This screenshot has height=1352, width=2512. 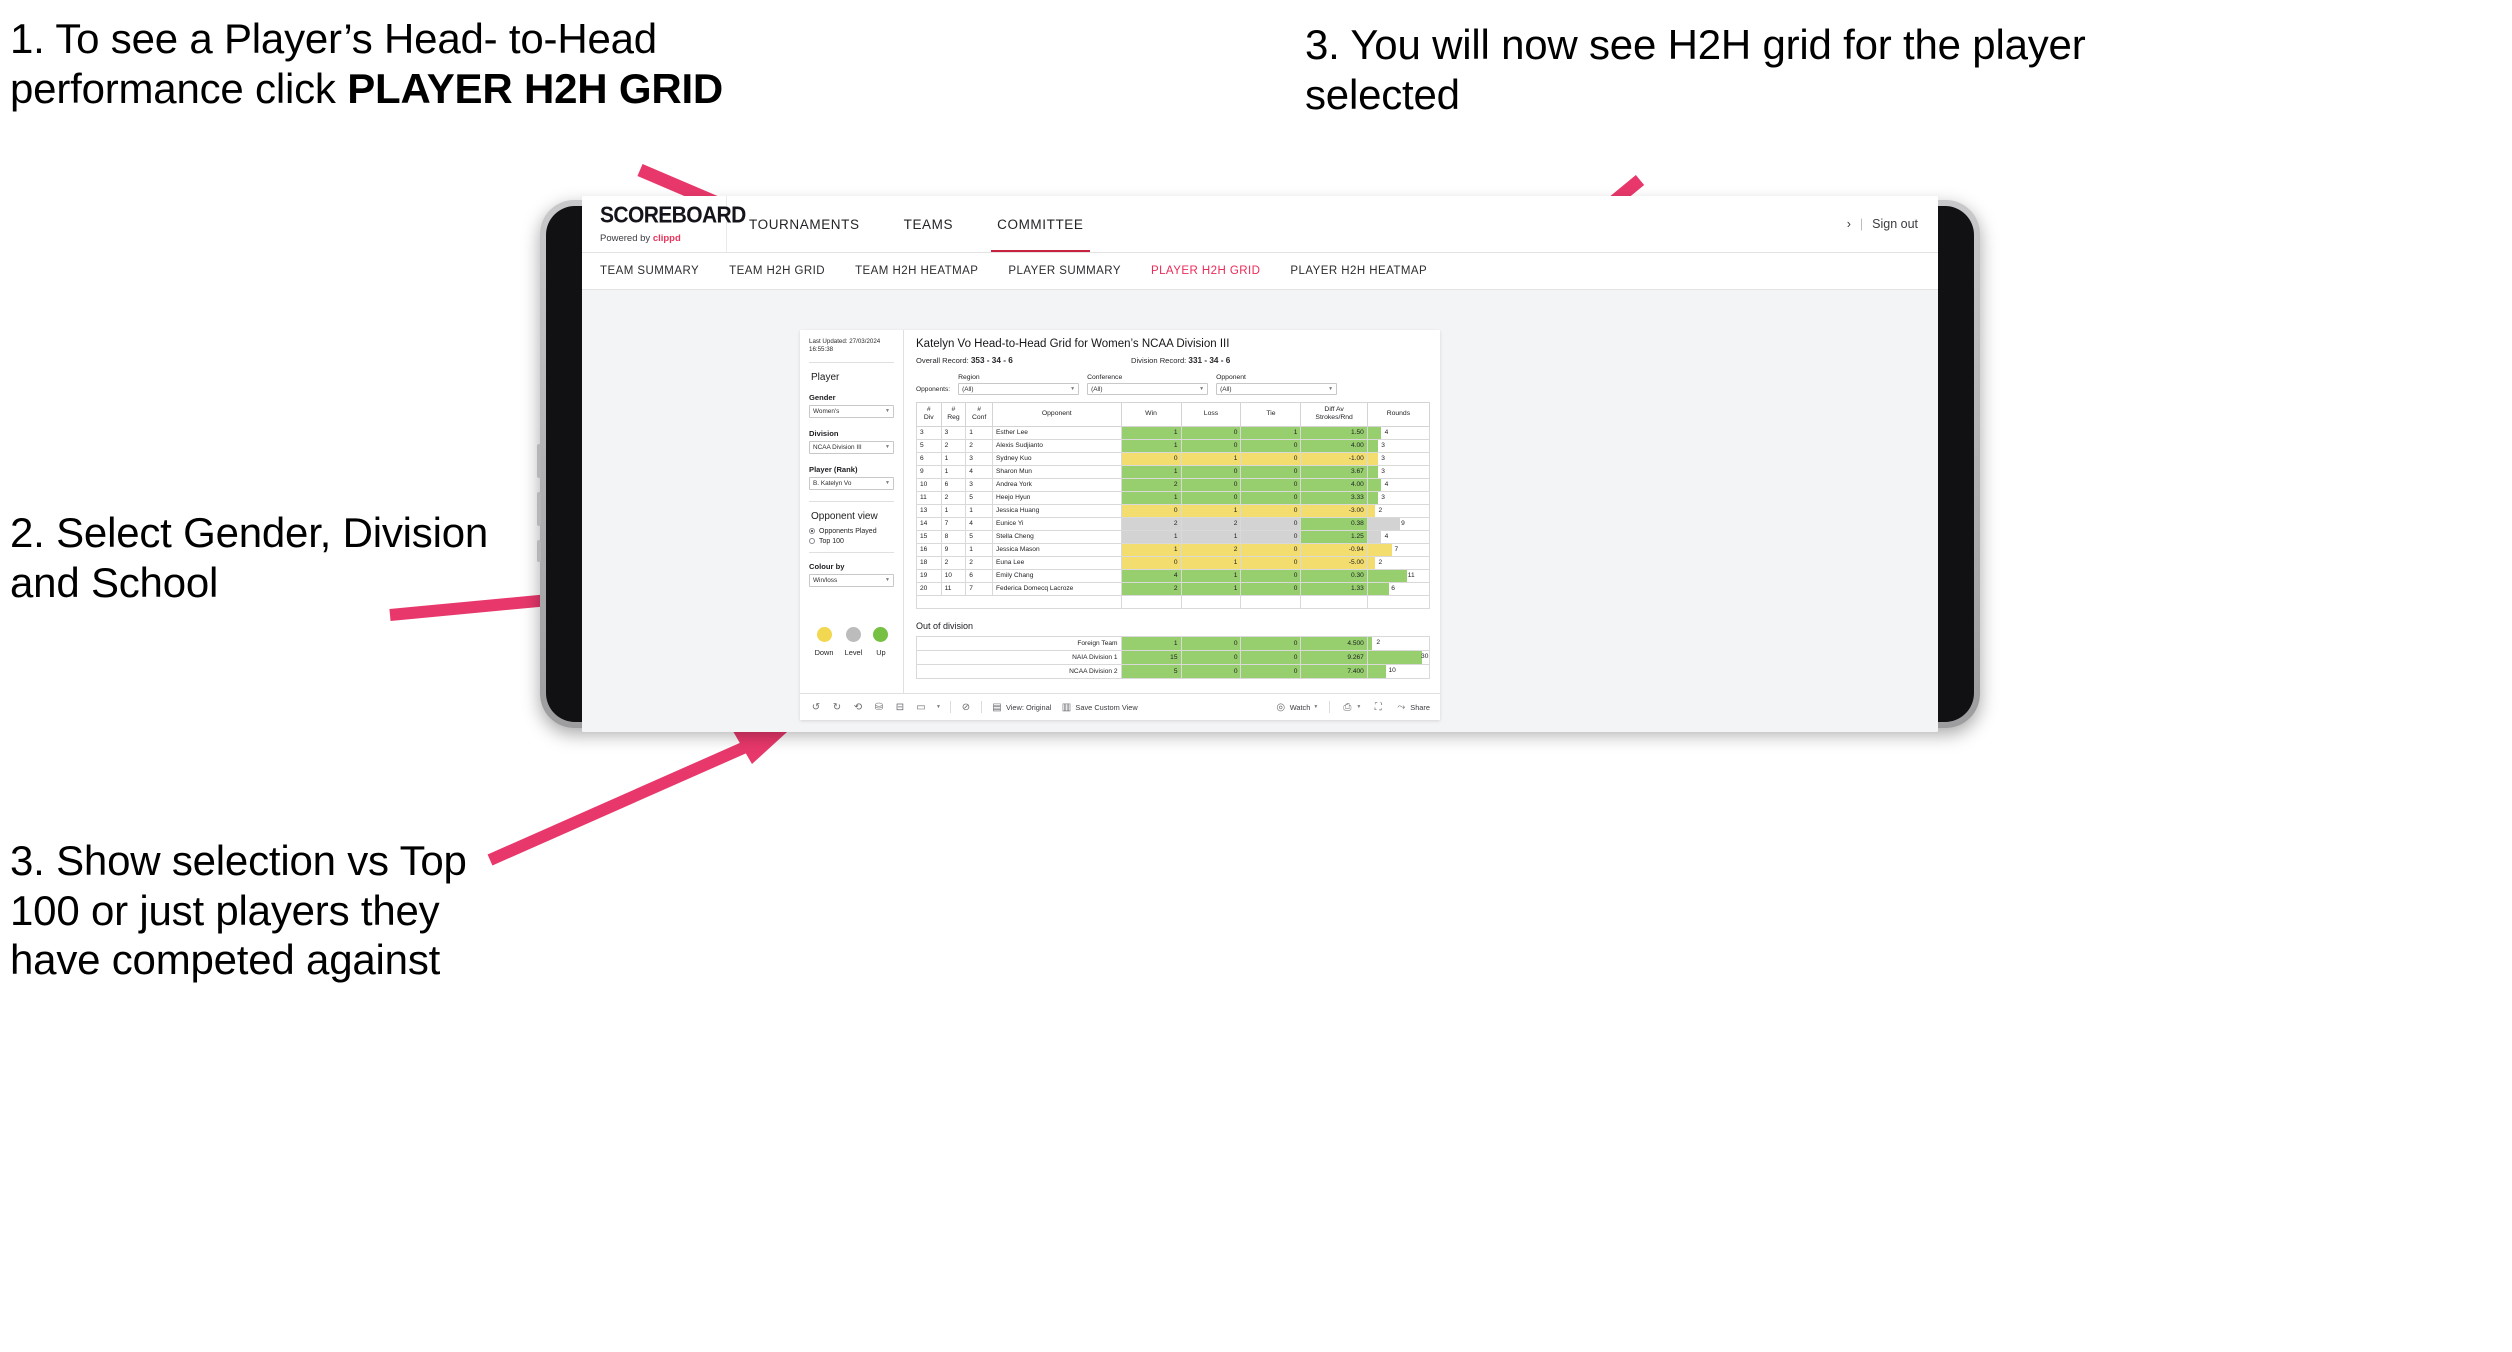 I want to click on filter-division-value: NCAA Division III, so click(x=837, y=447).